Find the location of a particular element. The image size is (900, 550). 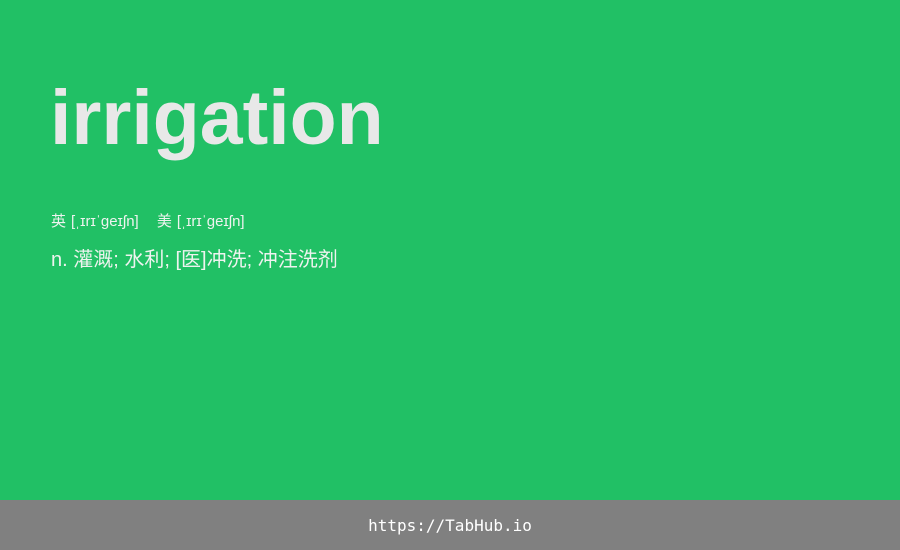

tabhub-link: https://TabHub.io is located at coordinates (450, 525).